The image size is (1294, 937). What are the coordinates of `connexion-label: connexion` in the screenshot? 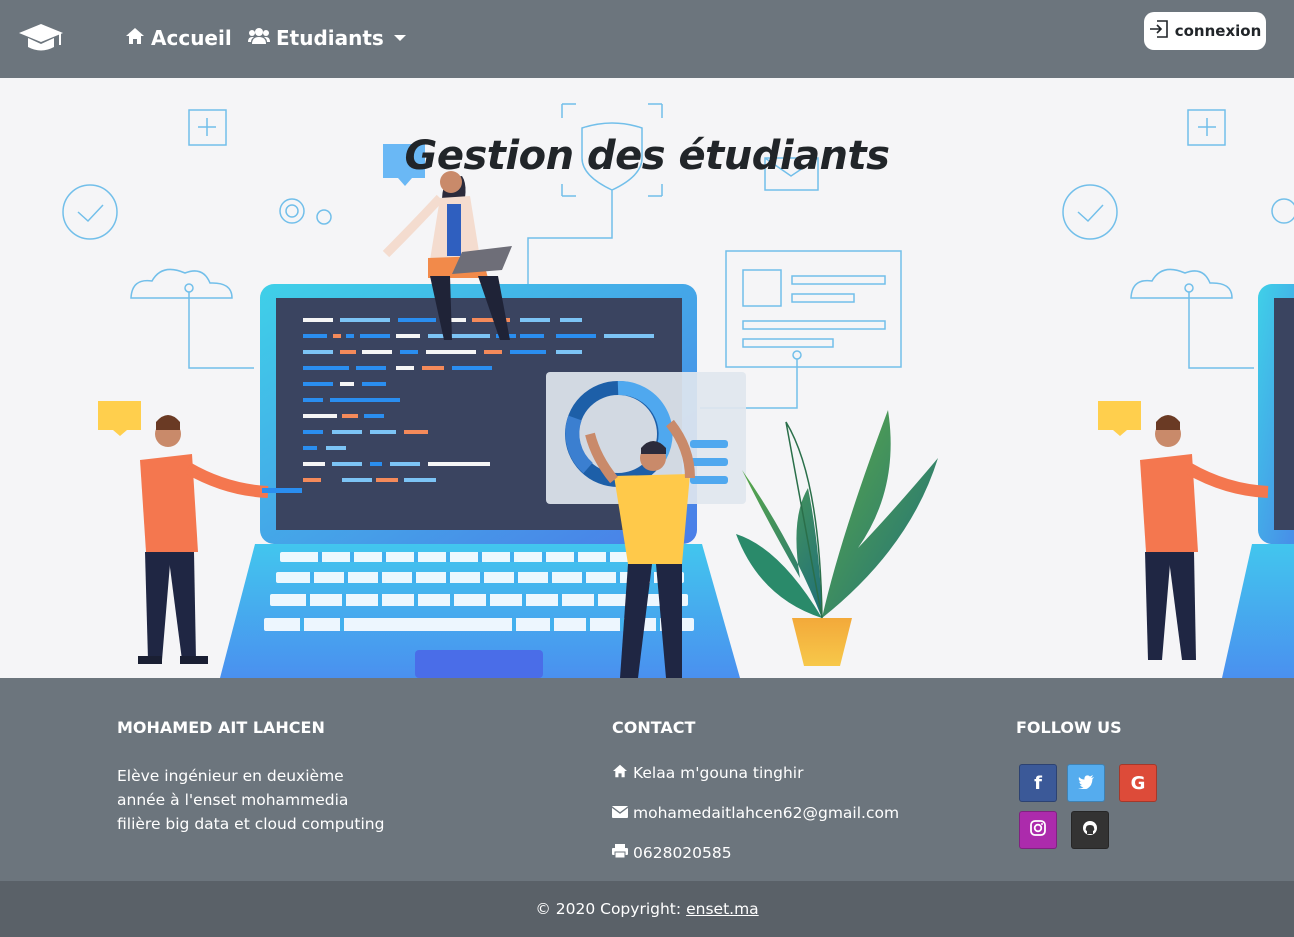 It's located at (1218, 31).